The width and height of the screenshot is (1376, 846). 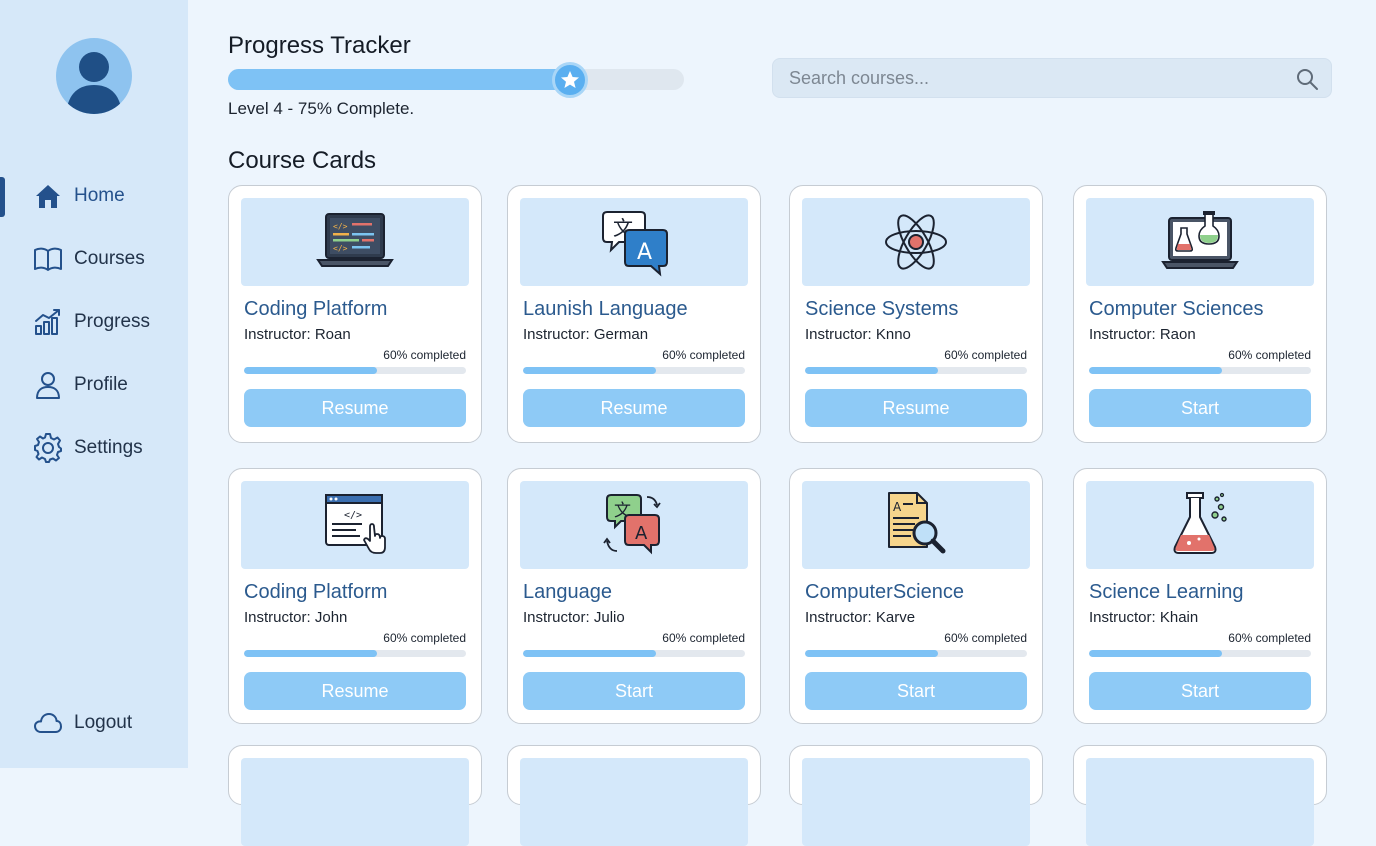 I want to click on star-icon, so click(x=570, y=79).